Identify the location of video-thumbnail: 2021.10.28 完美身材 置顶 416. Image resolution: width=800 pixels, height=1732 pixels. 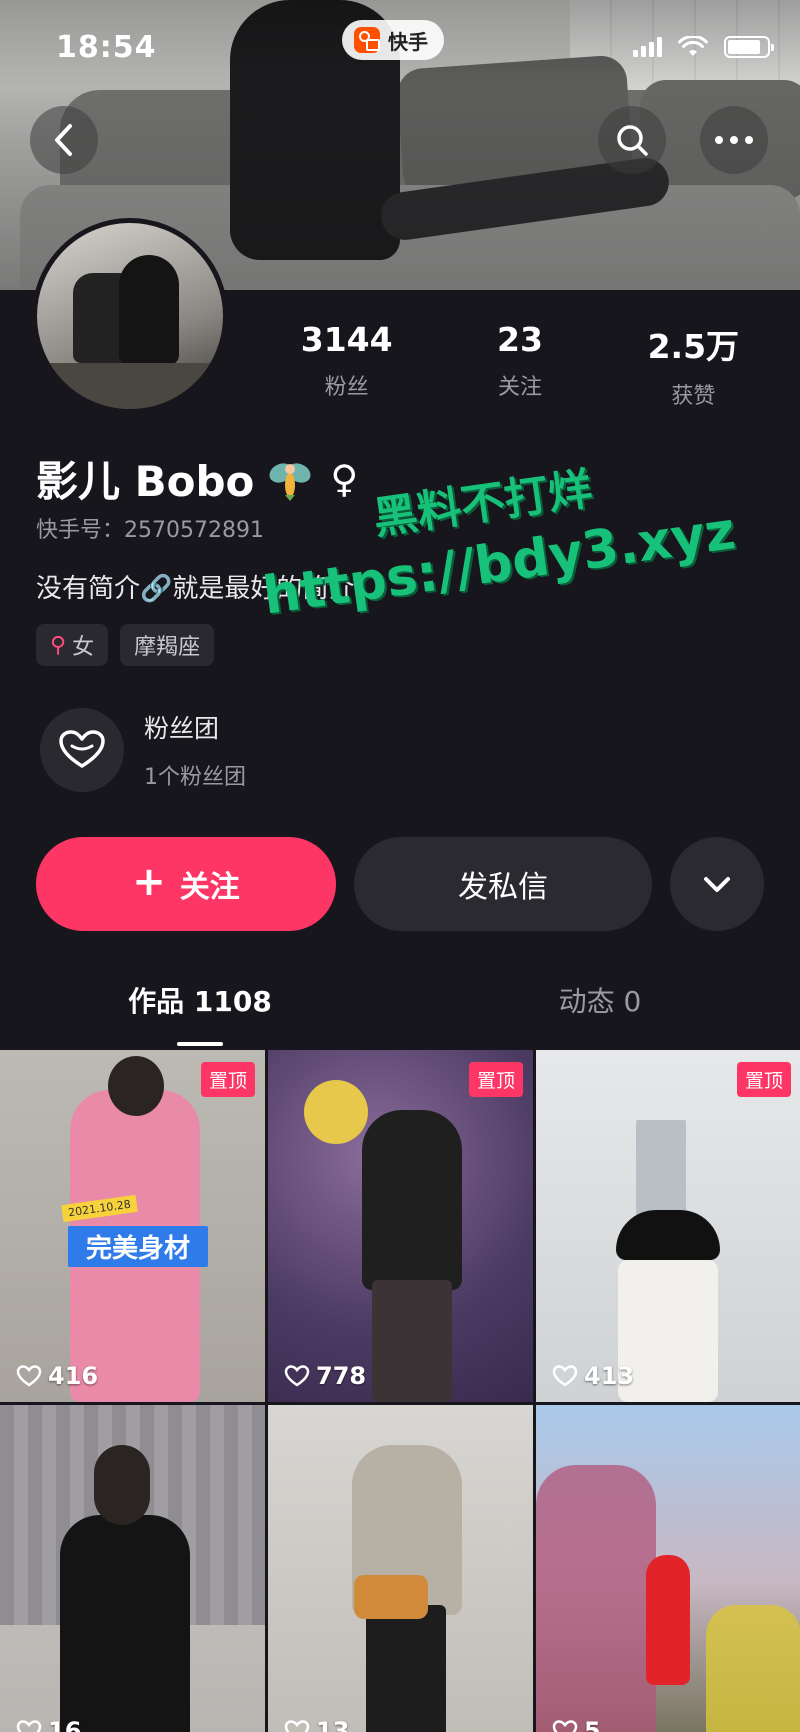
(132, 1226).